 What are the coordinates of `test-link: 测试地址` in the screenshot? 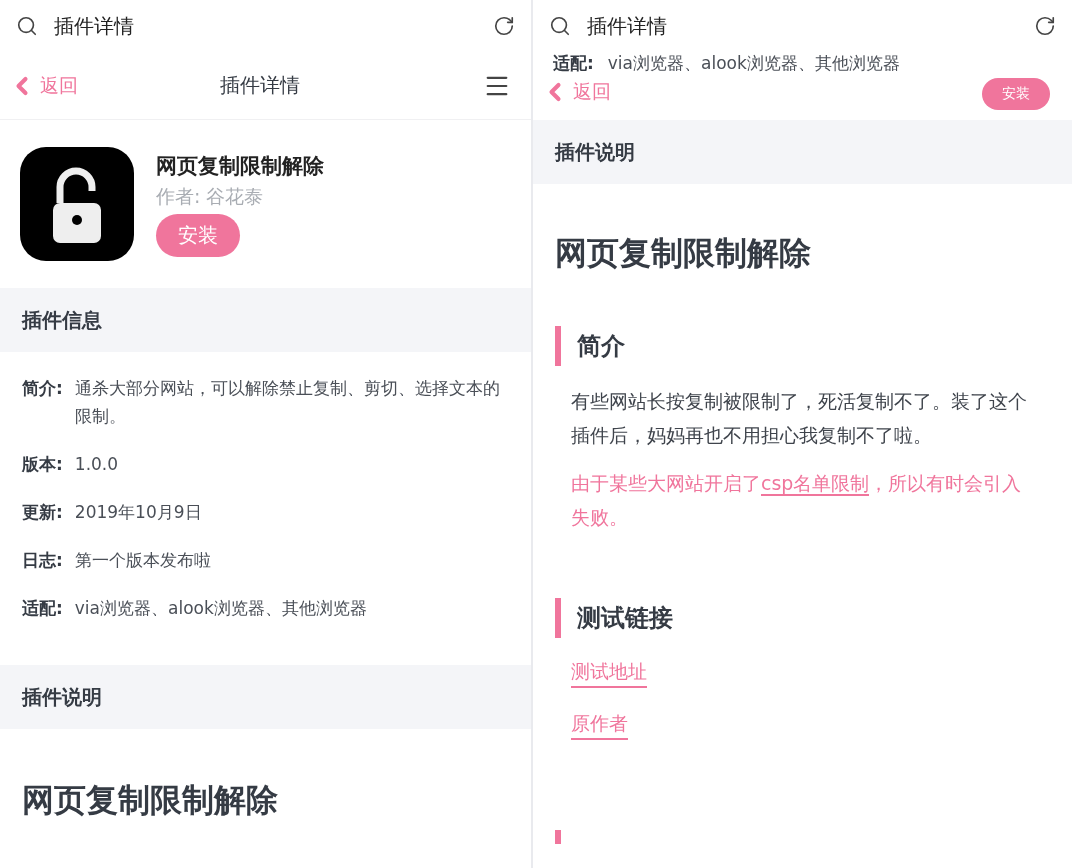 It's located at (609, 672).